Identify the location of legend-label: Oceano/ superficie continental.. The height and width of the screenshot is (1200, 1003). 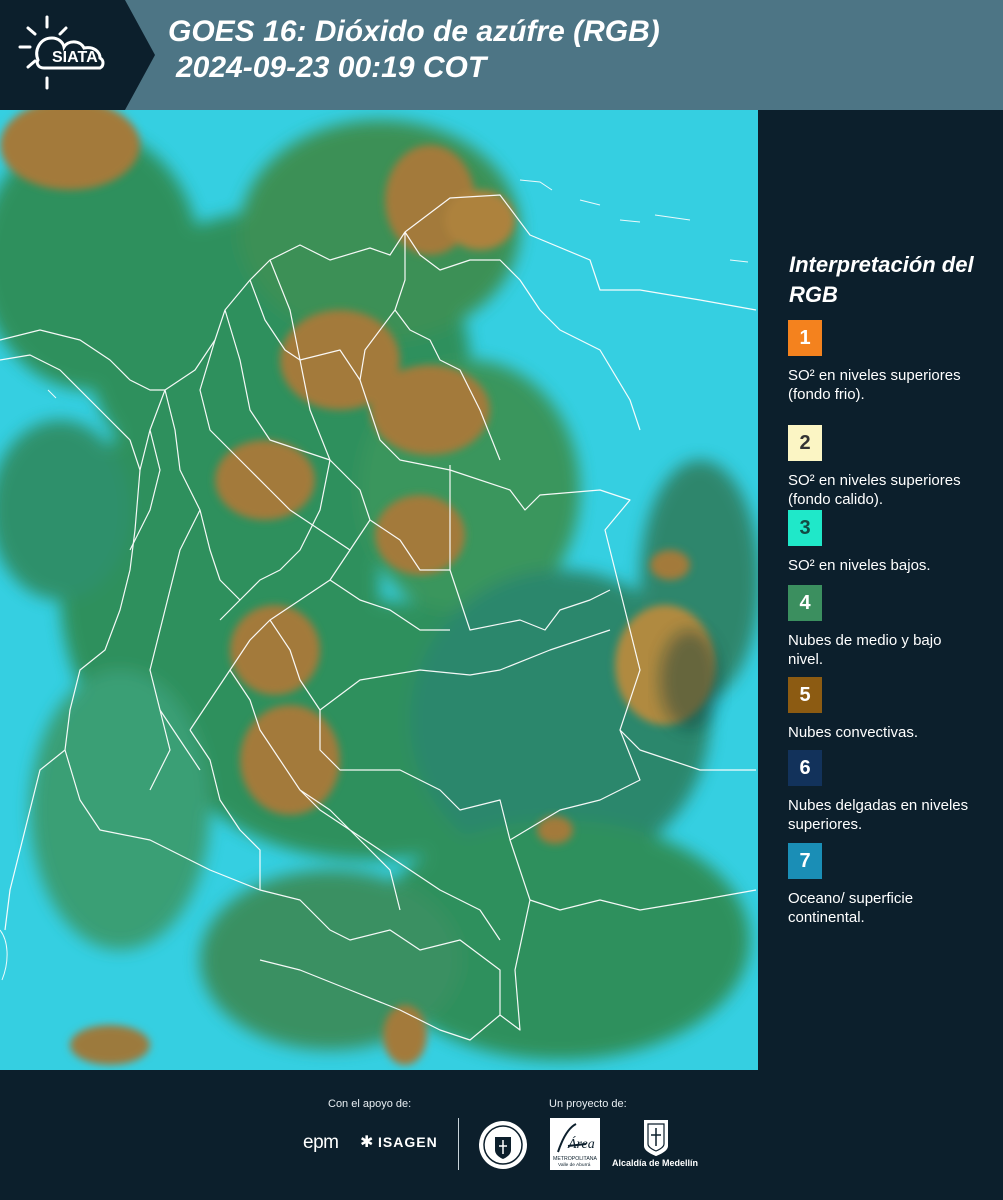
(851, 908).